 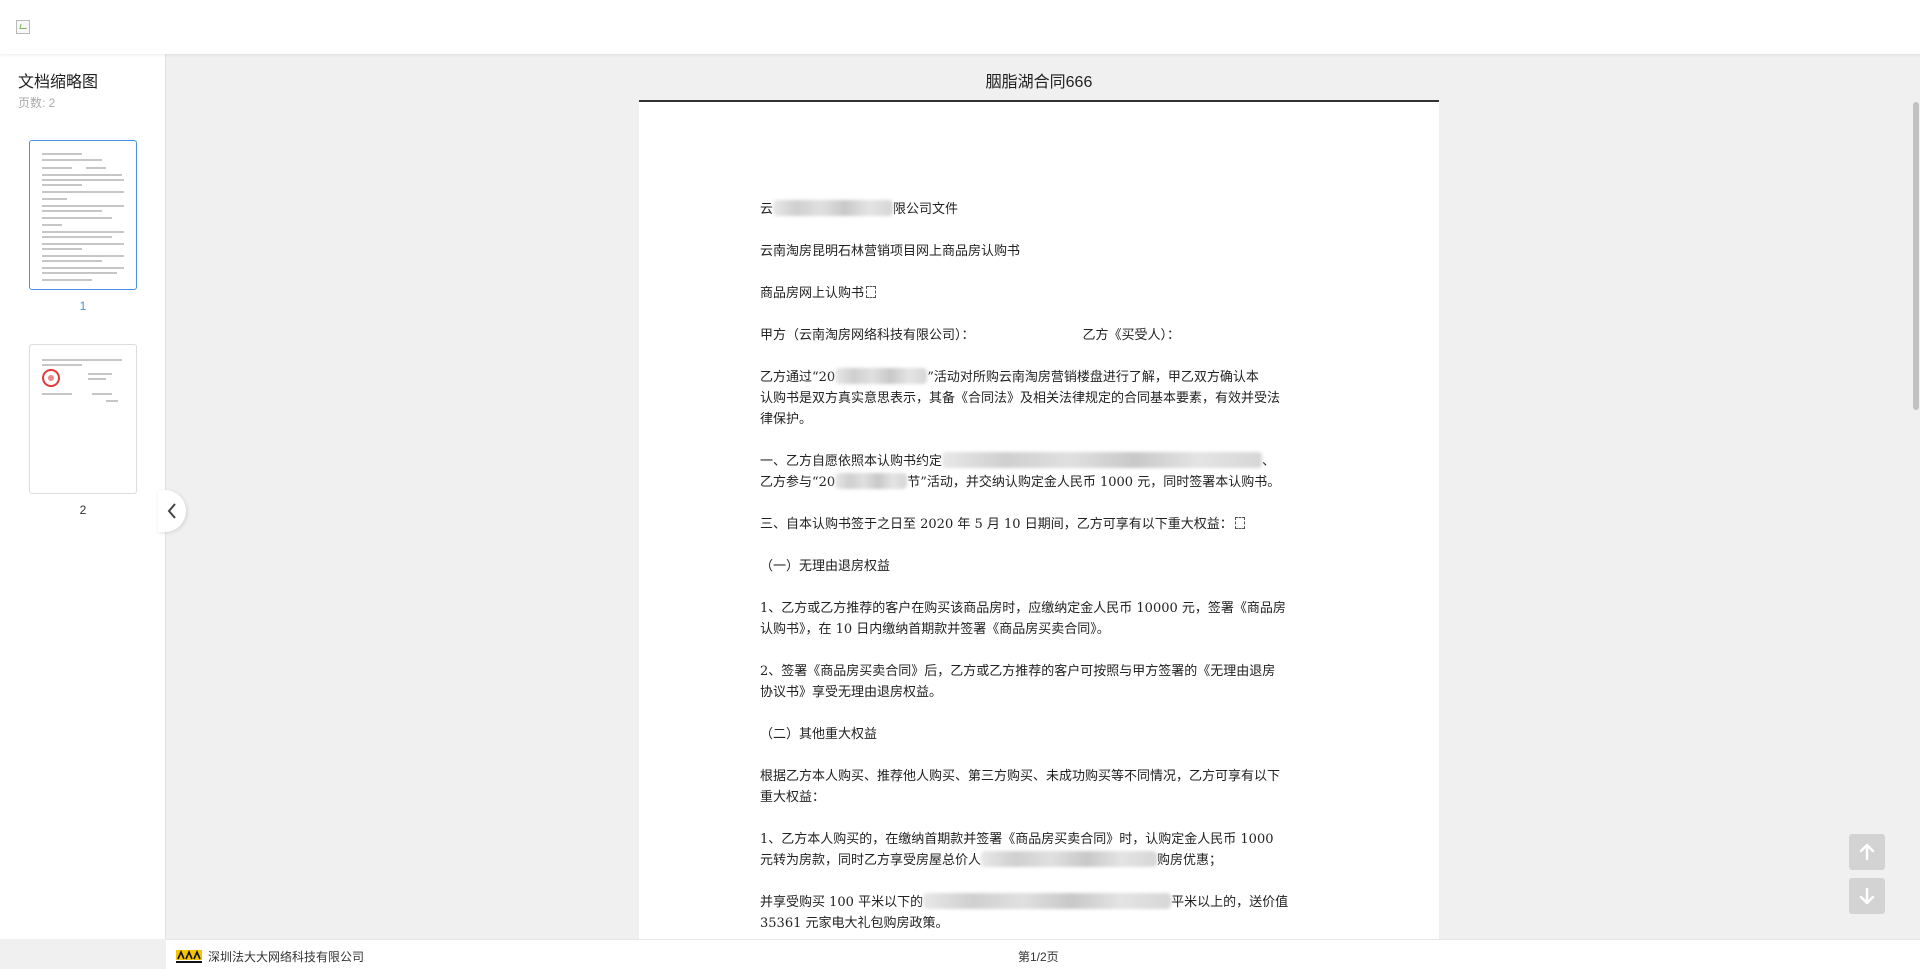 I want to click on page-count-label: 页数: 2, so click(x=37, y=103).